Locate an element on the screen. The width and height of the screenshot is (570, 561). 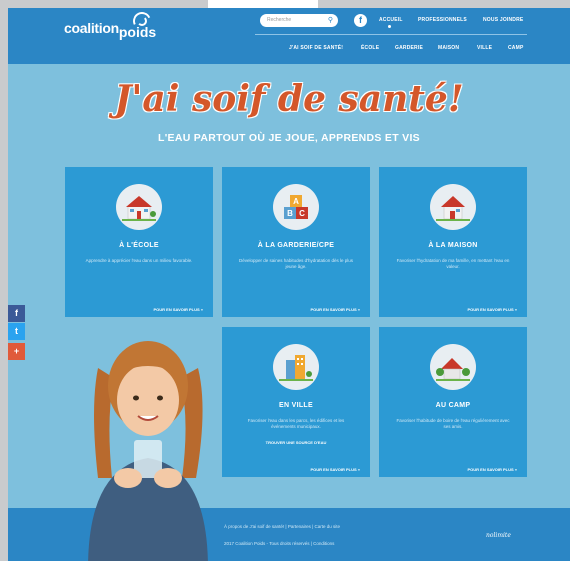
find-water-link: TROUVER UNE SOURCE D'EAU is located at coordinates (296, 442).